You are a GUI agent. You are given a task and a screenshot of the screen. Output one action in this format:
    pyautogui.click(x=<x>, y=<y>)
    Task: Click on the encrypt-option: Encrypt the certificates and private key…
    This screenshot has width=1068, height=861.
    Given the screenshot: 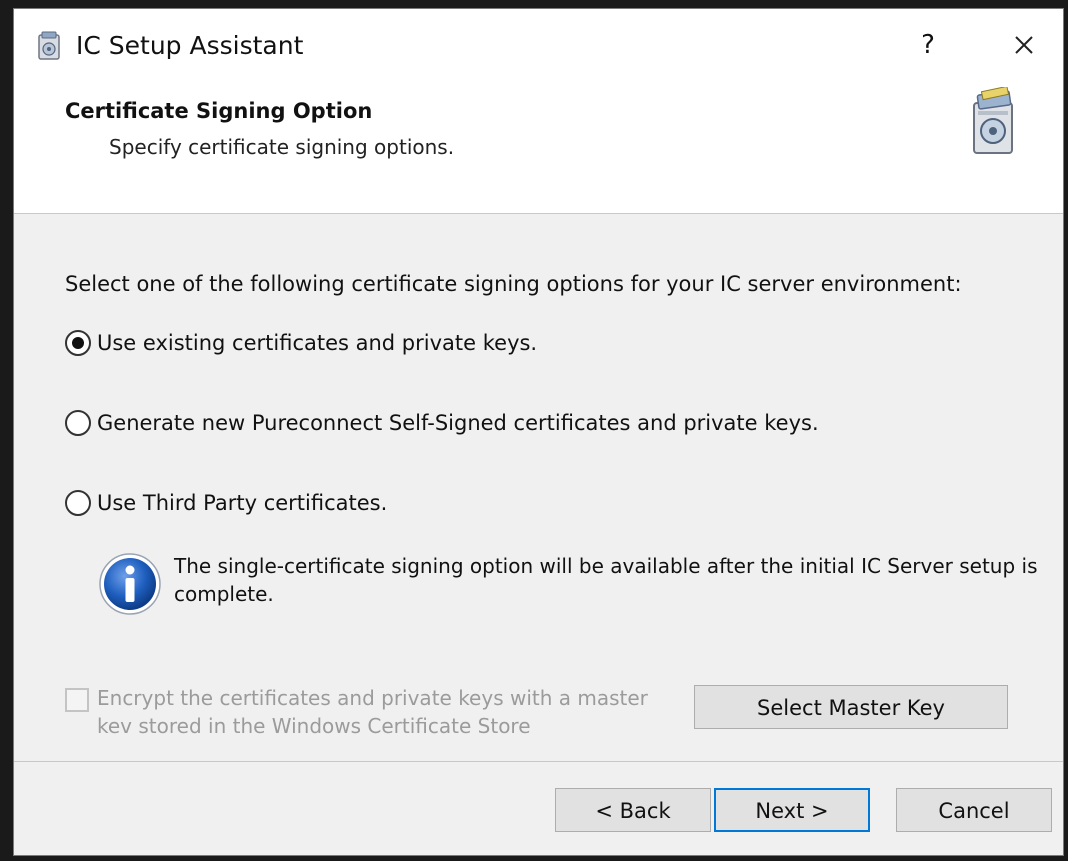 What is the action you would take?
    pyautogui.click(x=361, y=712)
    